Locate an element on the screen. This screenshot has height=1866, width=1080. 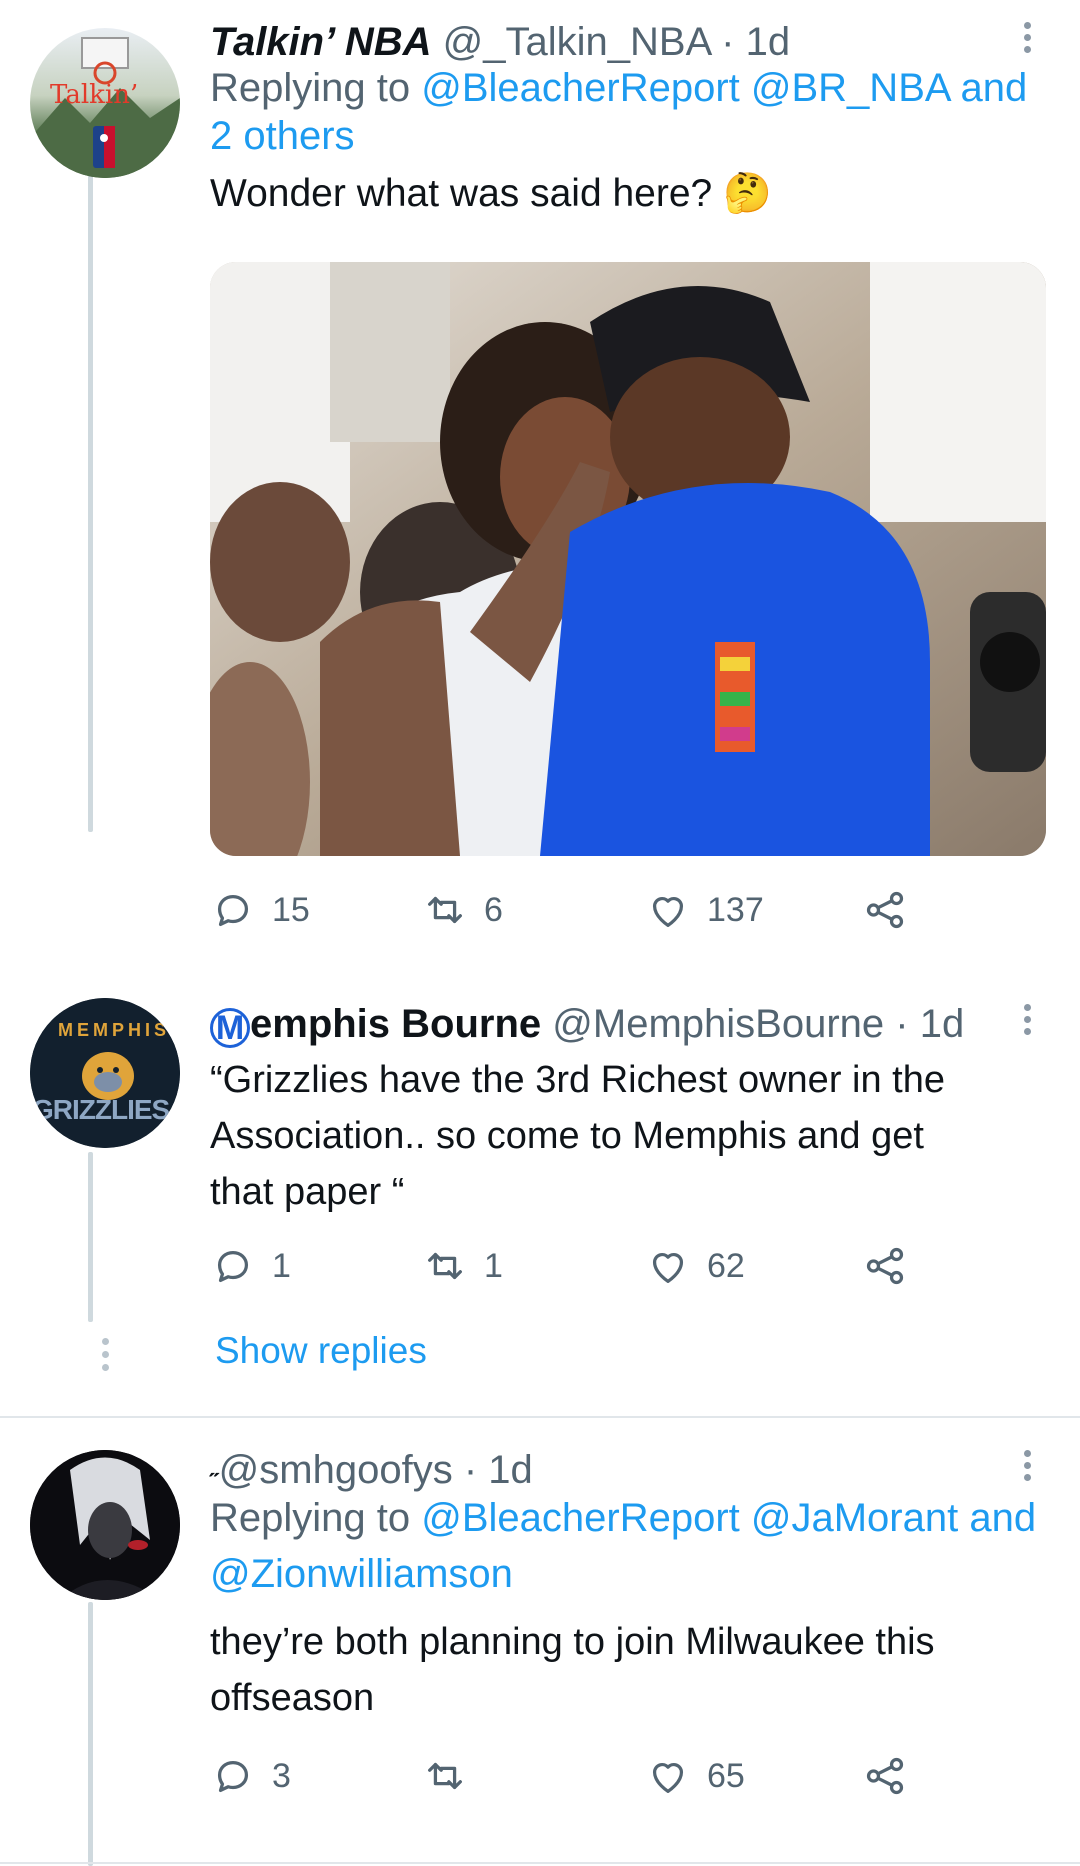
retweet-count: 6 is located at coordinates (493, 909).